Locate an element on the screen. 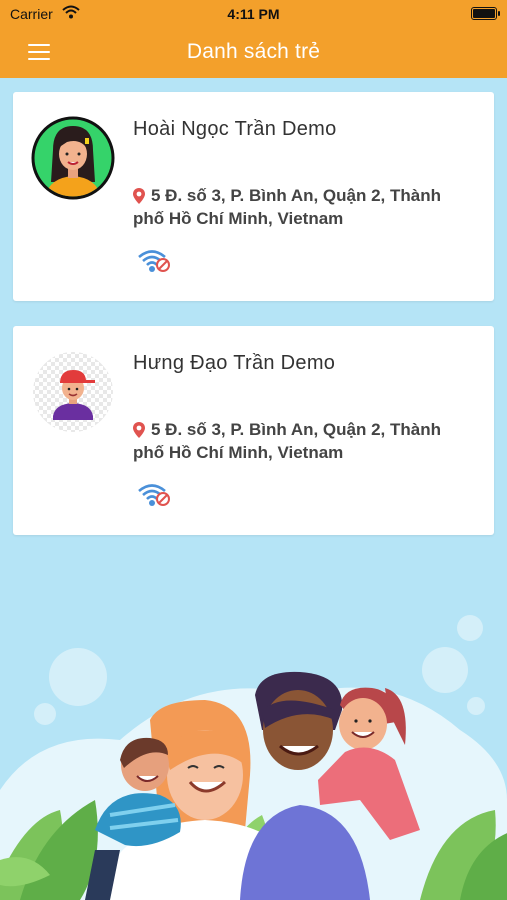  status-bar: Carrier 4:11 PM is located at coordinates (253, 14).